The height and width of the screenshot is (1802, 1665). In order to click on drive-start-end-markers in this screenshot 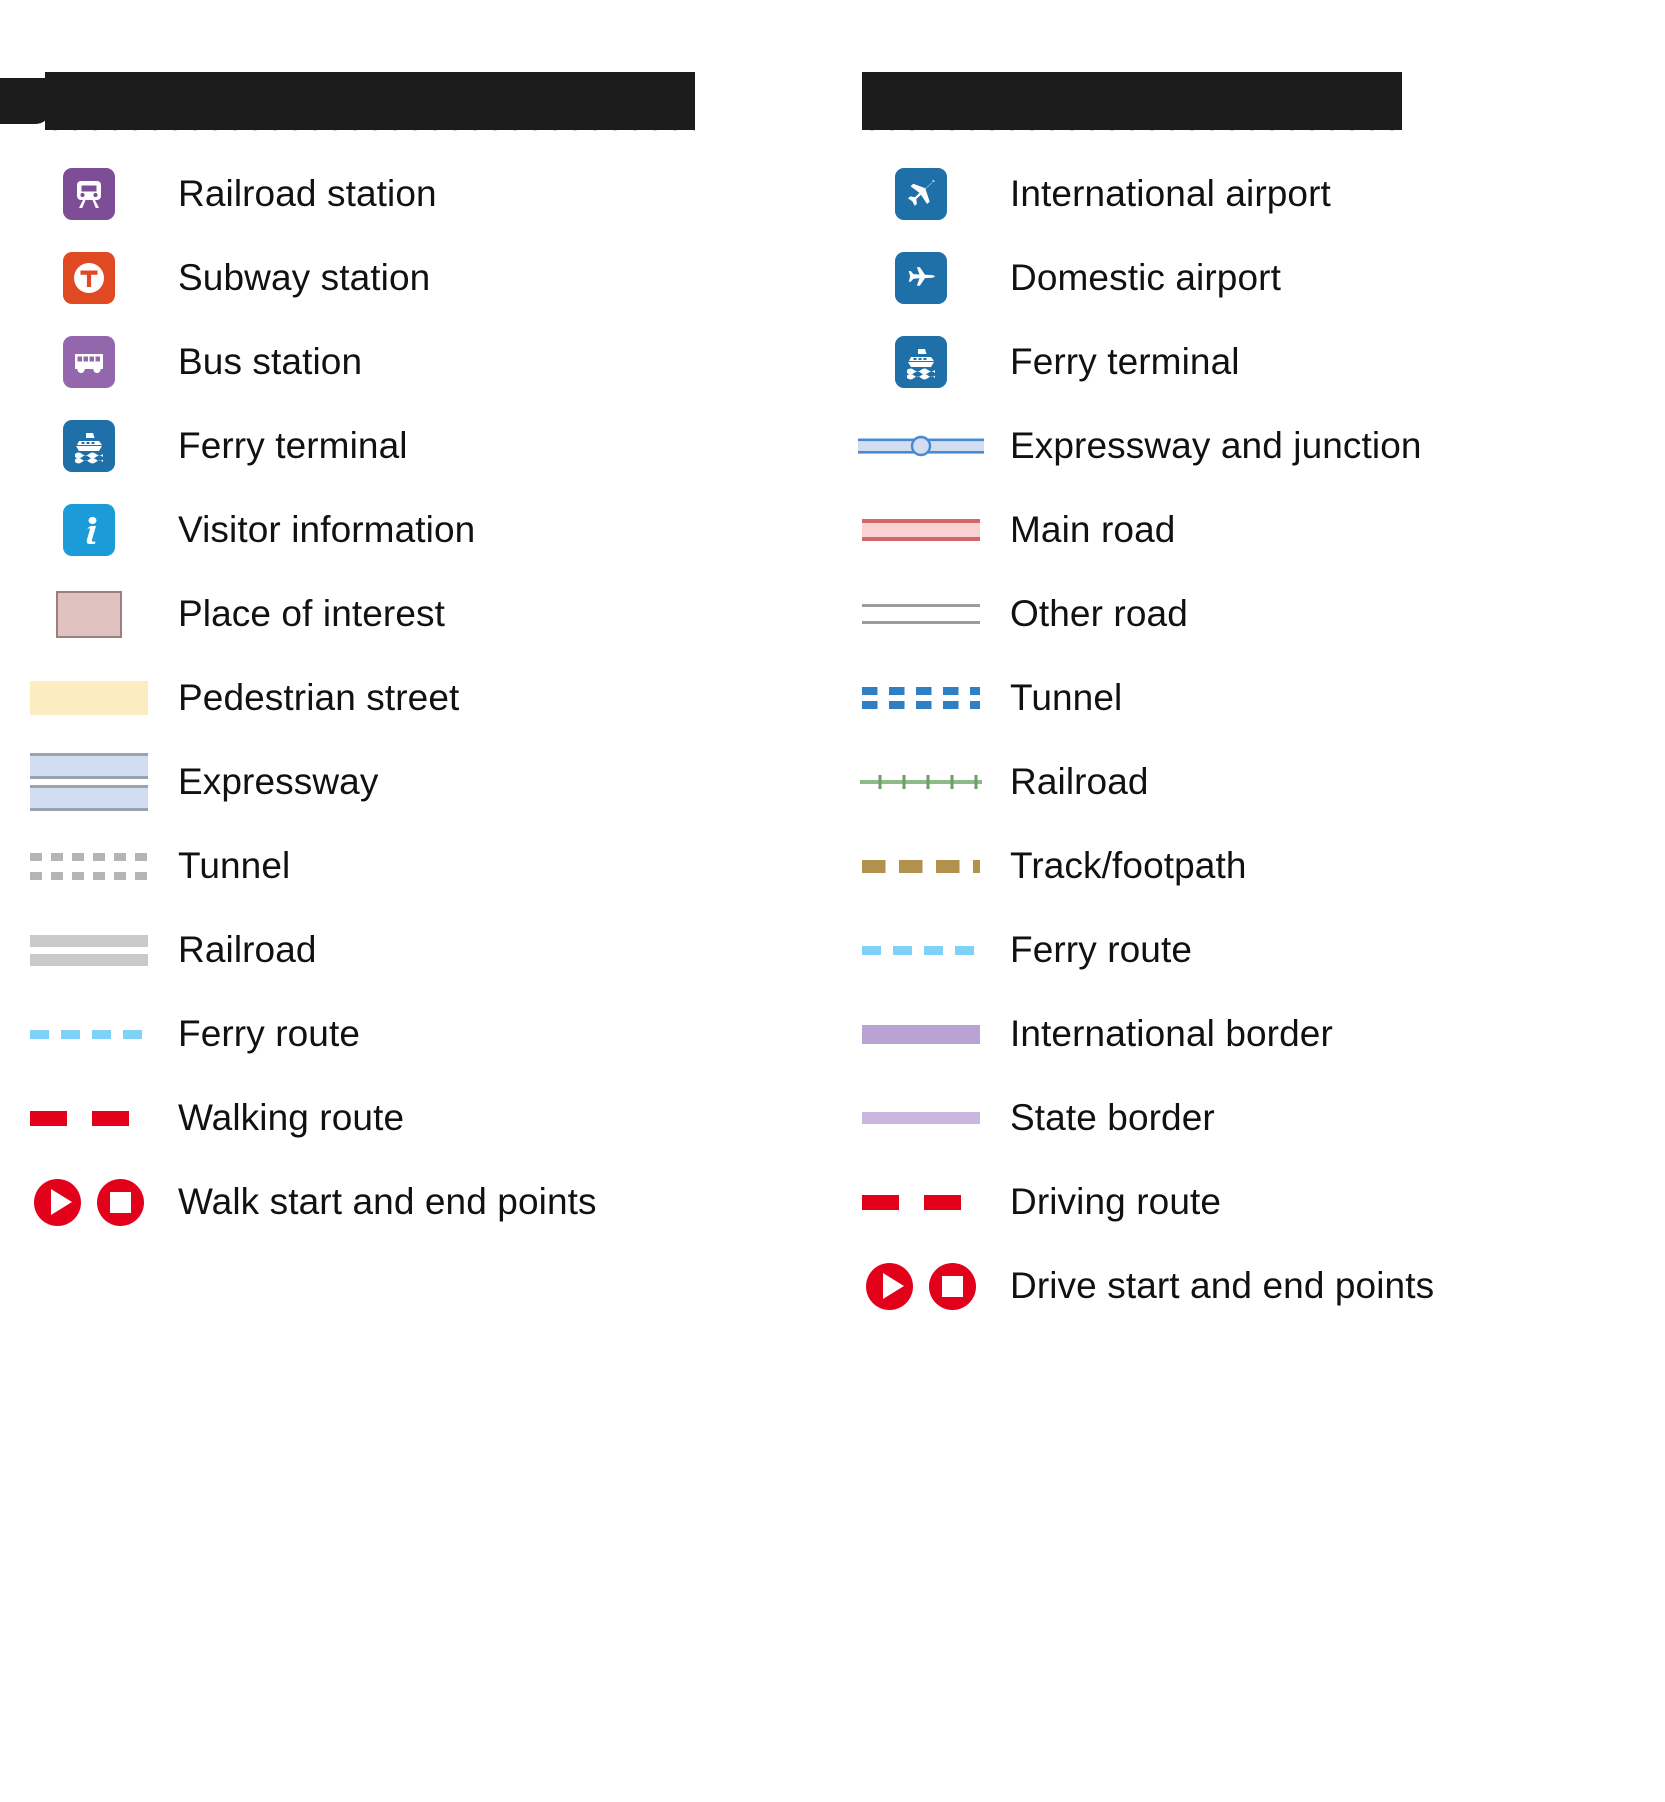, I will do `click(921, 1286)`.